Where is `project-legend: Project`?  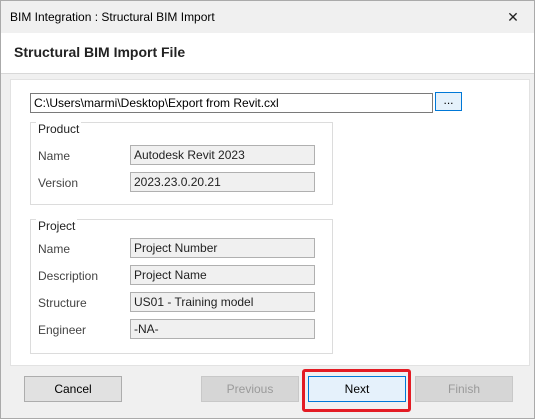
project-legend: Project is located at coordinates (57, 226).